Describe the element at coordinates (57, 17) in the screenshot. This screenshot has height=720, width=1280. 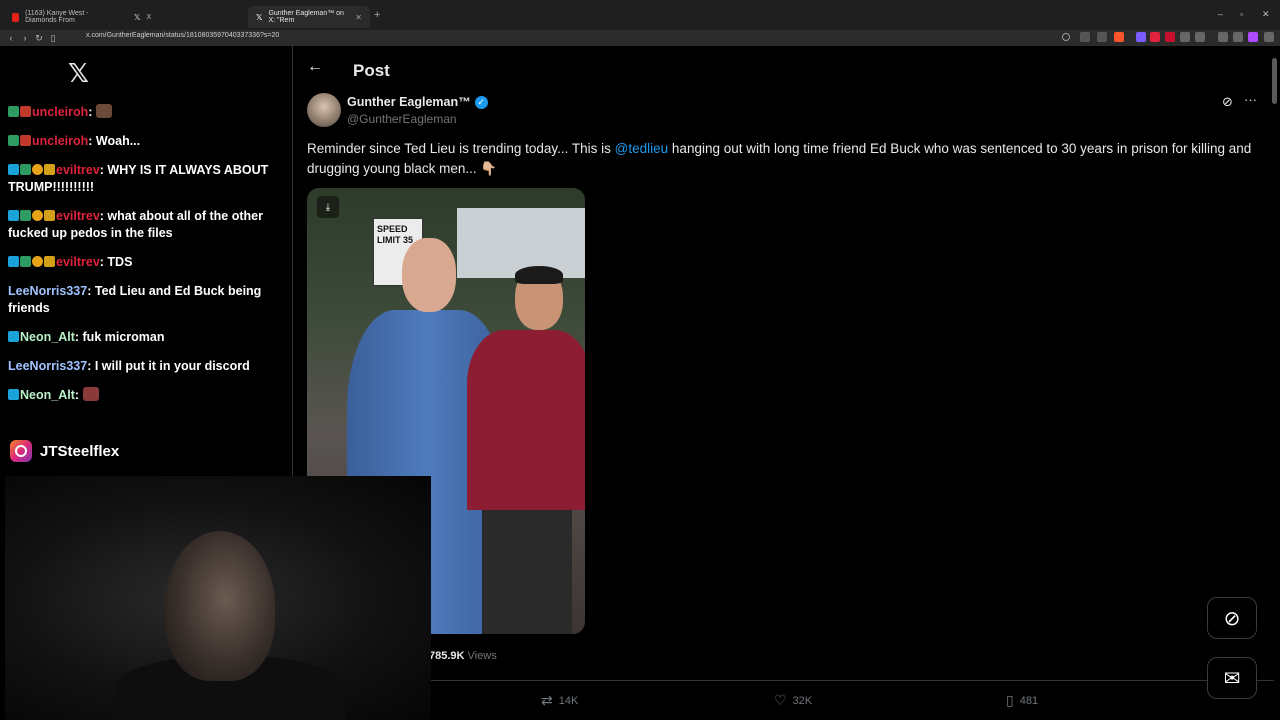
I see `tab-label: (1163) Kanye West - Diamonds From` at that location.